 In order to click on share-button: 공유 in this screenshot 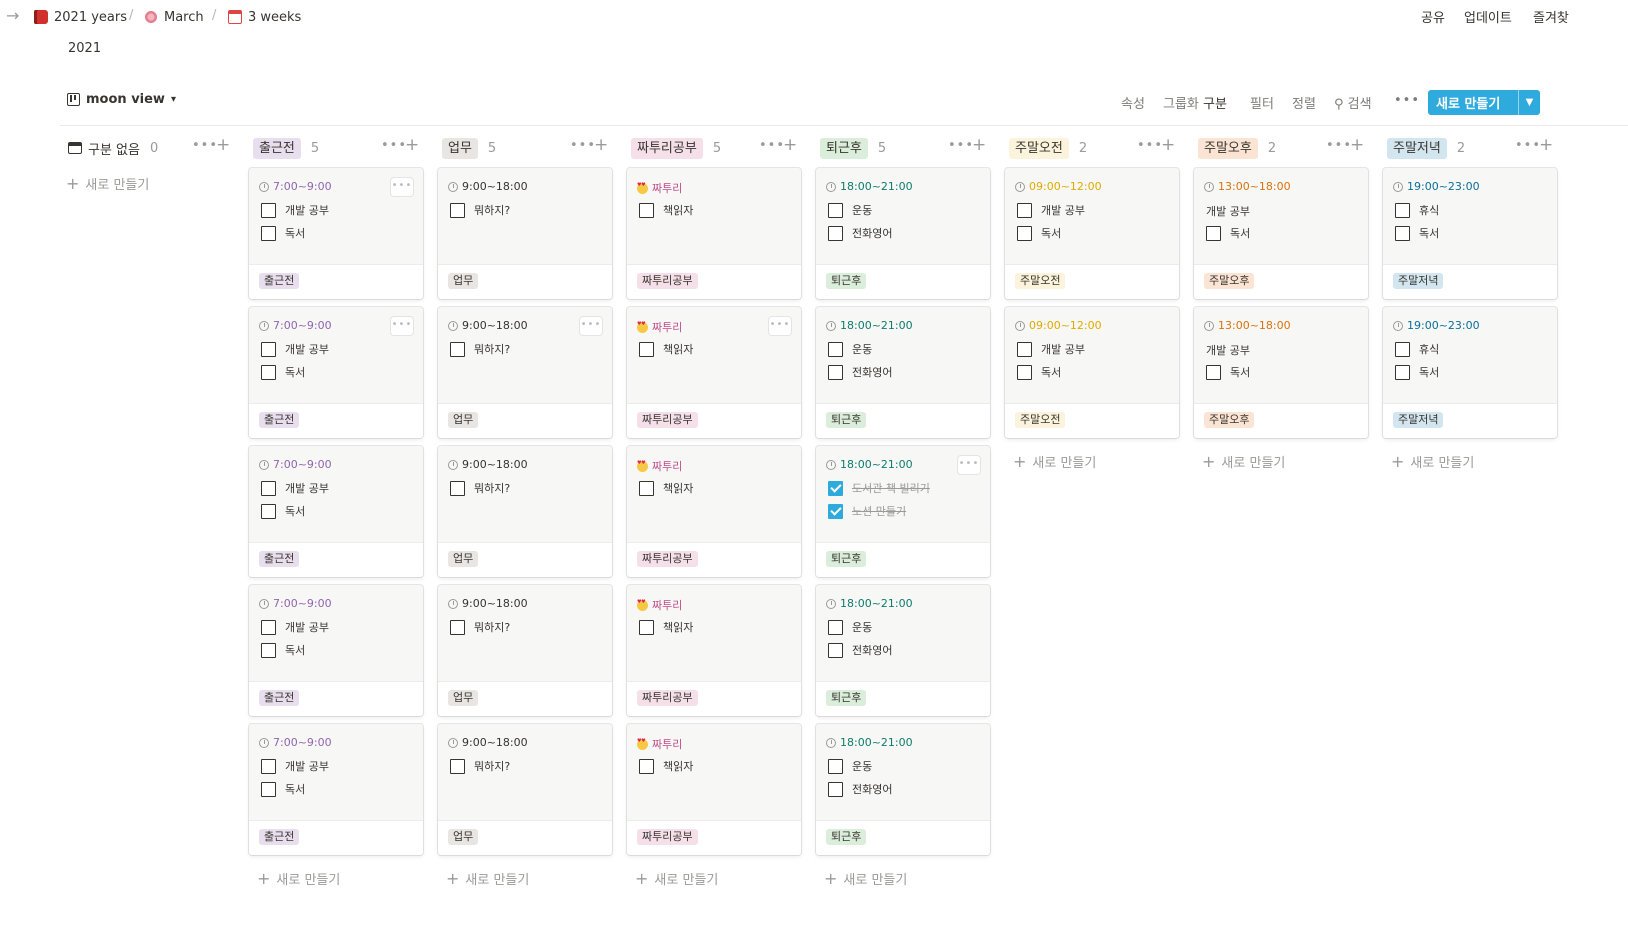, I will do `click(1433, 16)`.